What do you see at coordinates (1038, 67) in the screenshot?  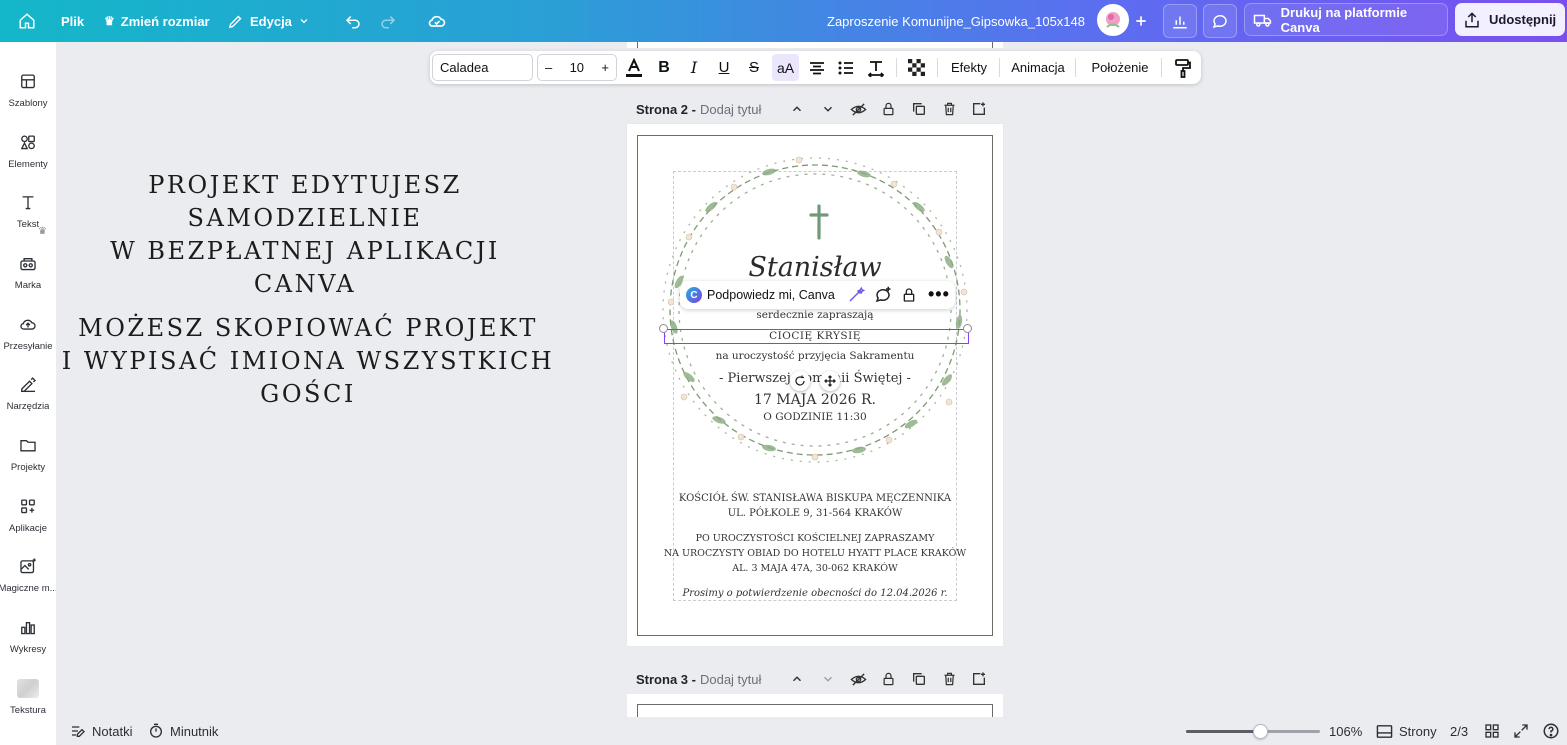 I see `animation-button: Animacja` at bounding box center [1038, 67].